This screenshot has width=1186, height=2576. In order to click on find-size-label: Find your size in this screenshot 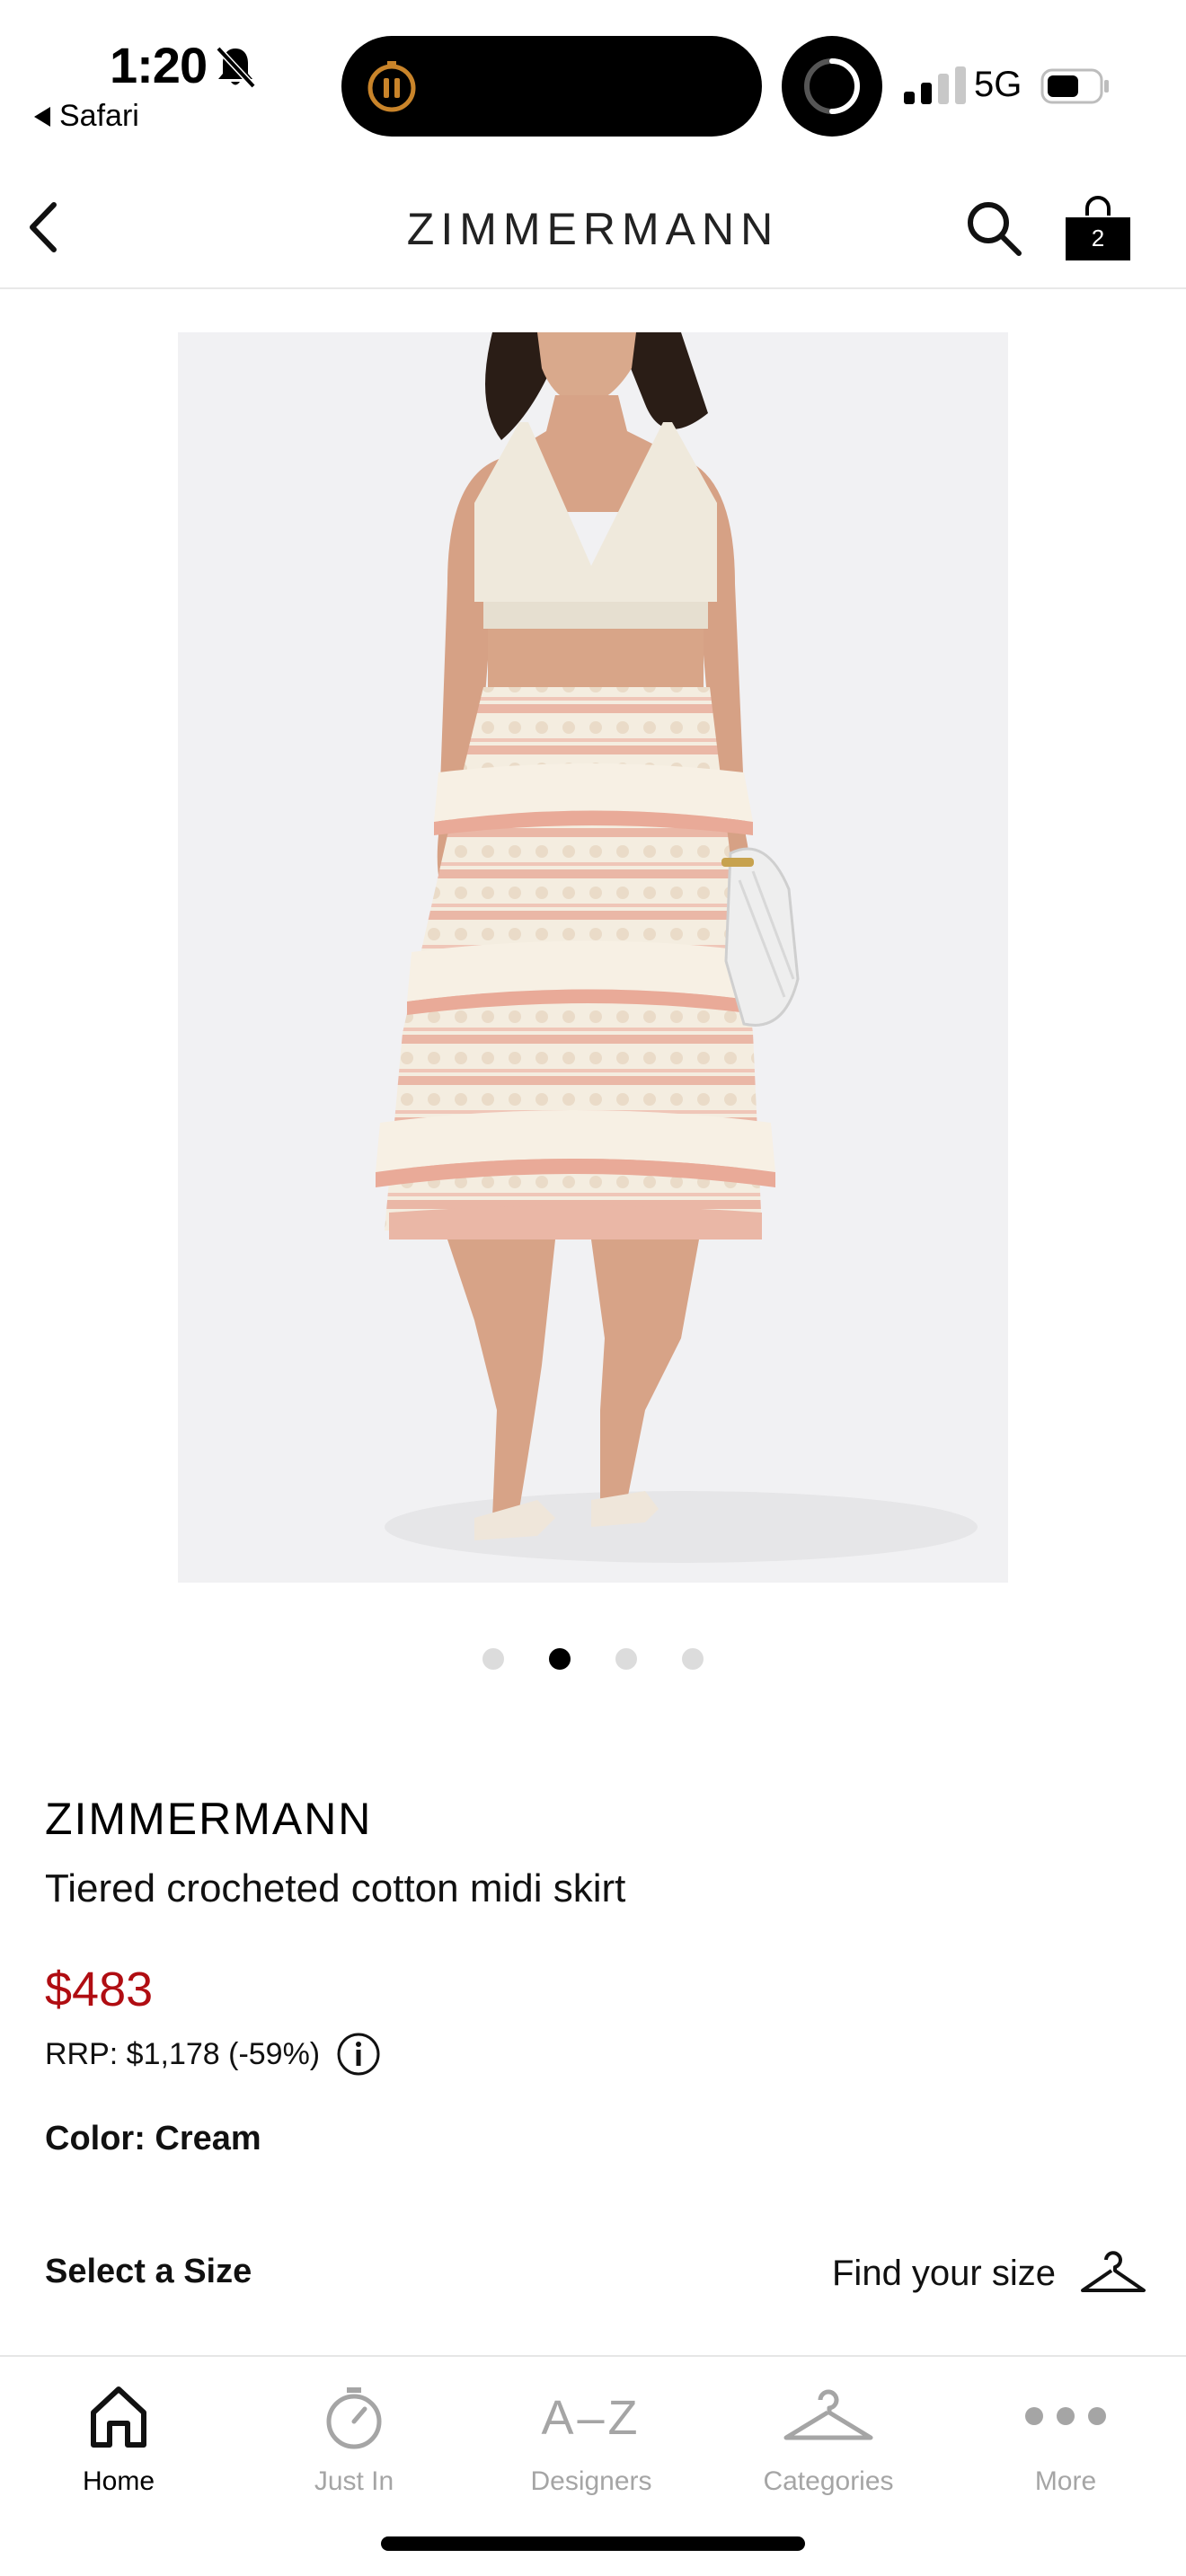, I will do `click(944, 2273)`.